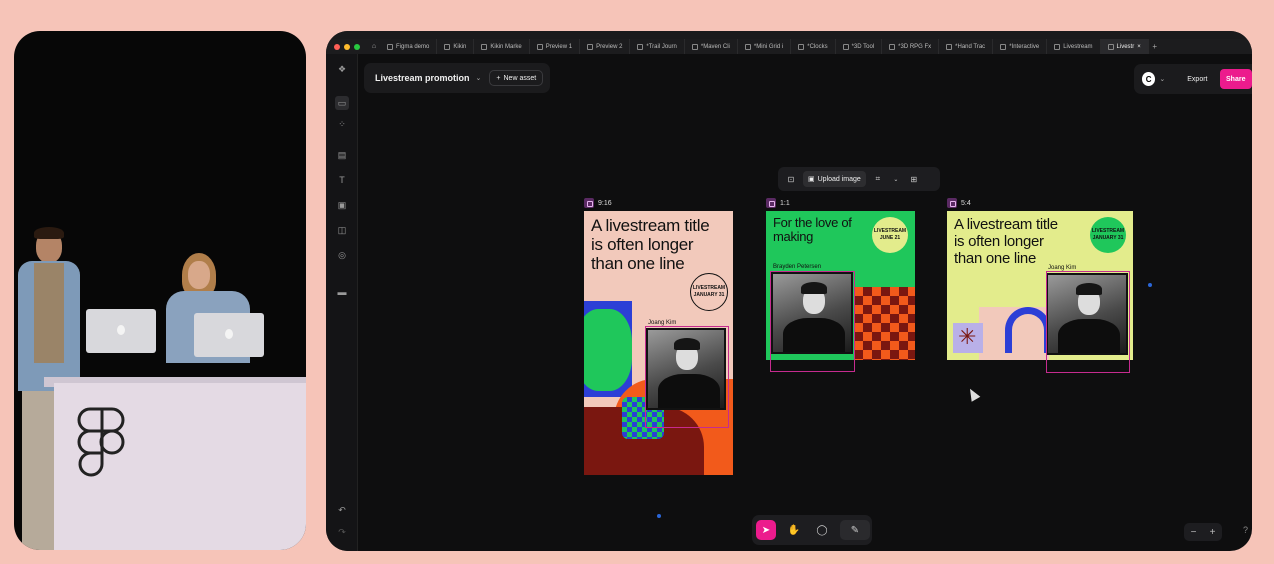  What do you see at coordinates (498, 78) in the screenshot?
I see `plus-icon: +` at bounding box center [498, 78].